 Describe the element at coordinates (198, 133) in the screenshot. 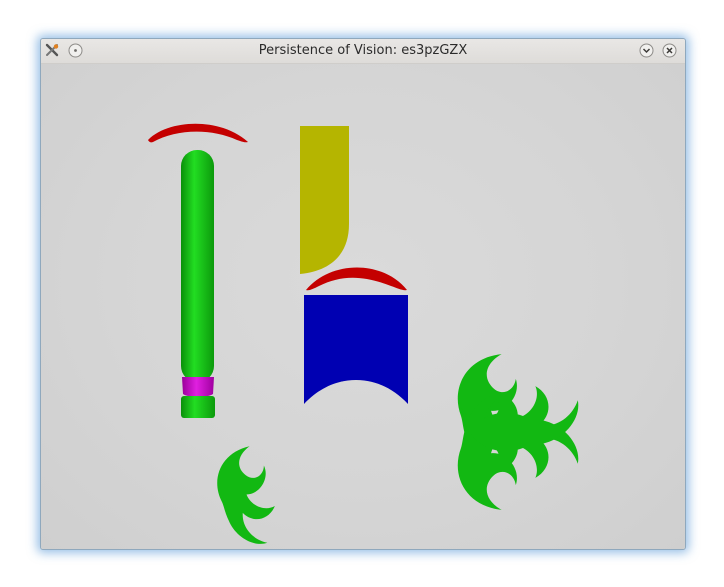

I see `red-arc-top-left` at that location.